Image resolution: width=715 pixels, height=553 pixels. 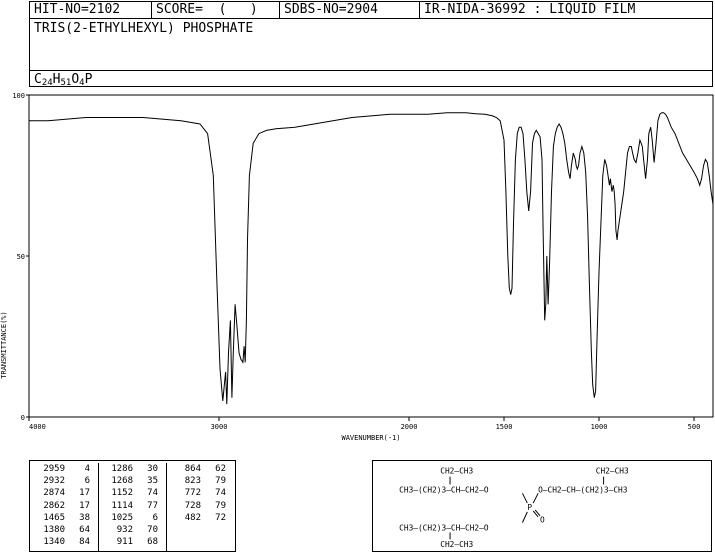 What do you see at coordinates (152, 469) in the screenshot?
I see `peak-transmittance: 30` at bounding box center [152, 469].